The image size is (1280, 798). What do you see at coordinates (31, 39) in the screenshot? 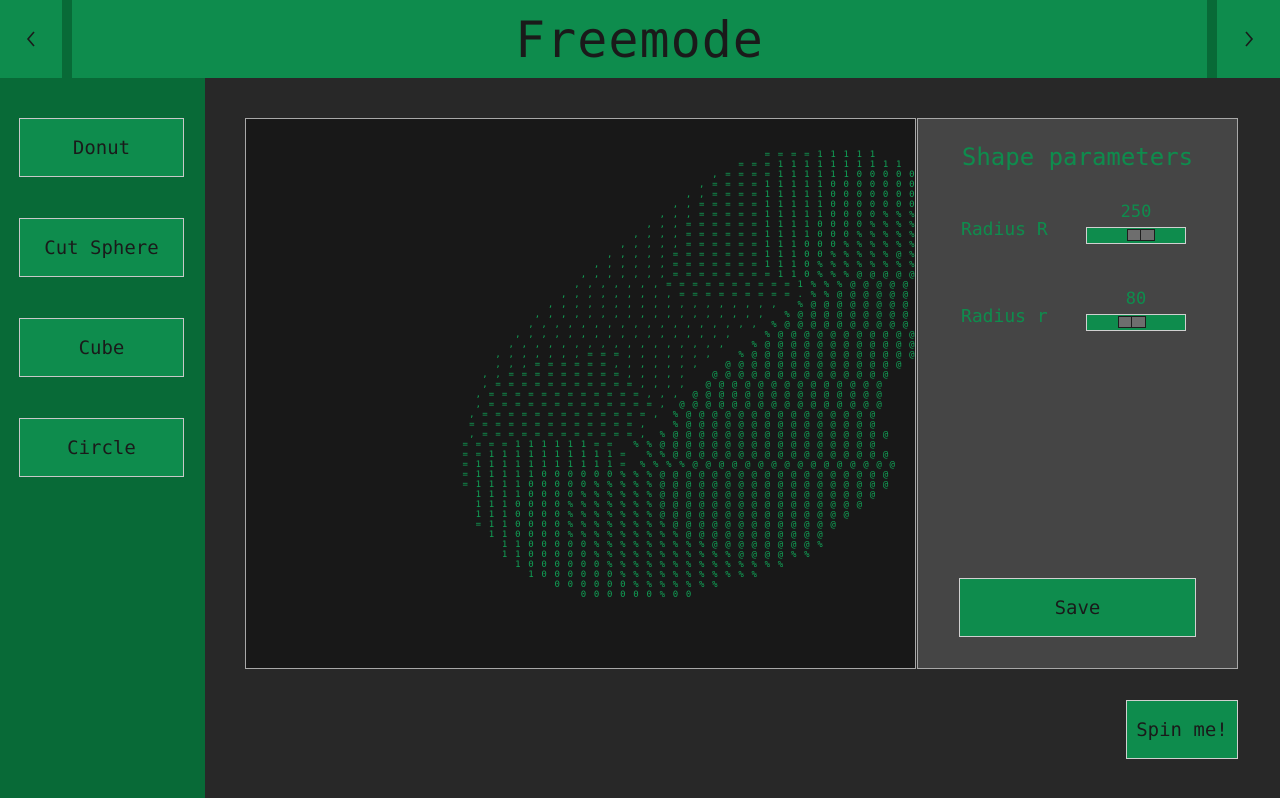
I see `chevron-left-icon` at bounding box center [31, 39].